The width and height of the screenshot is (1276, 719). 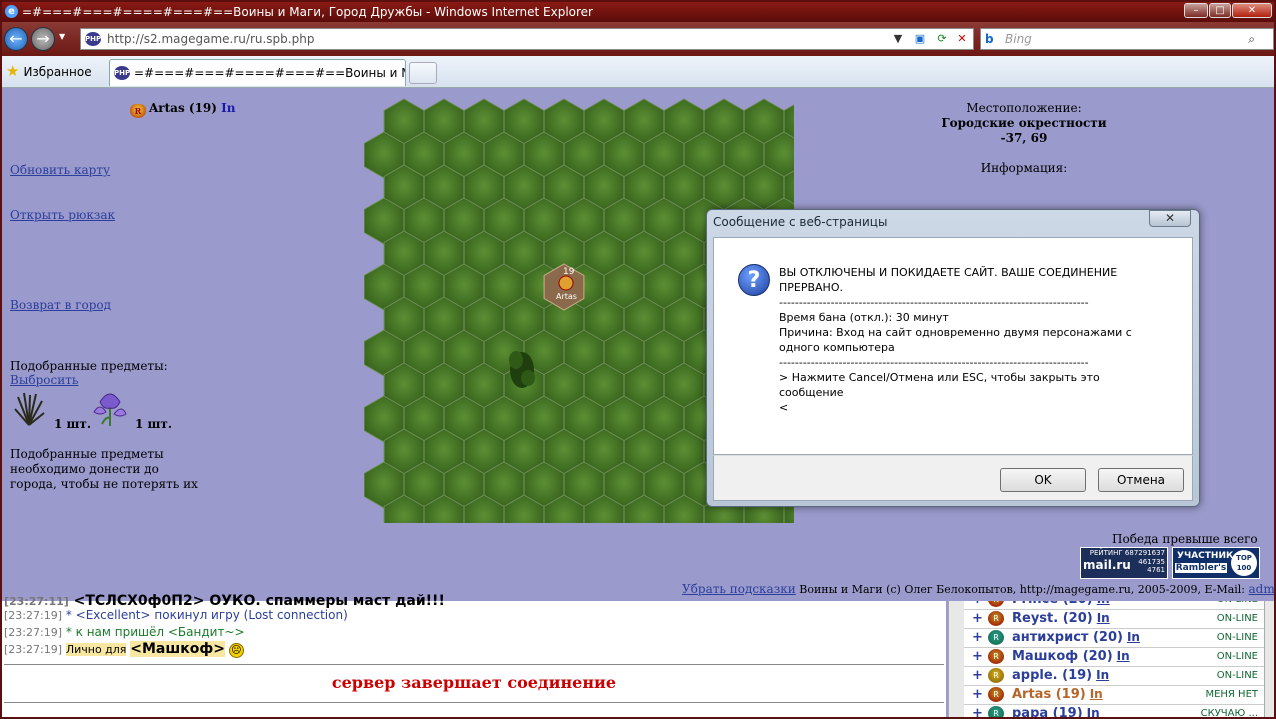 I want to click on user-name: Artas (19) In, so click(x=1057, y=694).